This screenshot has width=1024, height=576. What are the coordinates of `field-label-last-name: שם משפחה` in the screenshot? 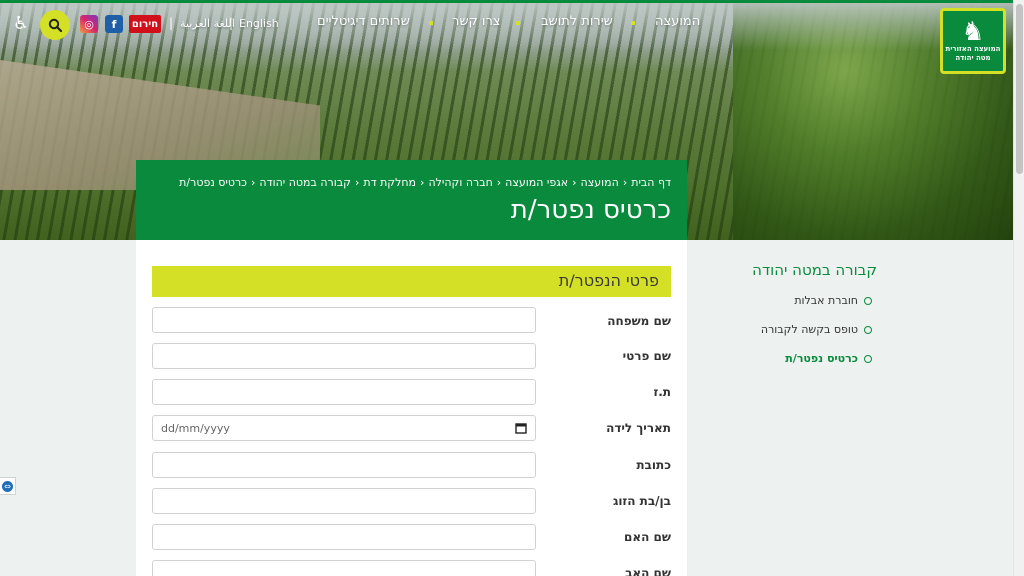 It's located at (639, 321).